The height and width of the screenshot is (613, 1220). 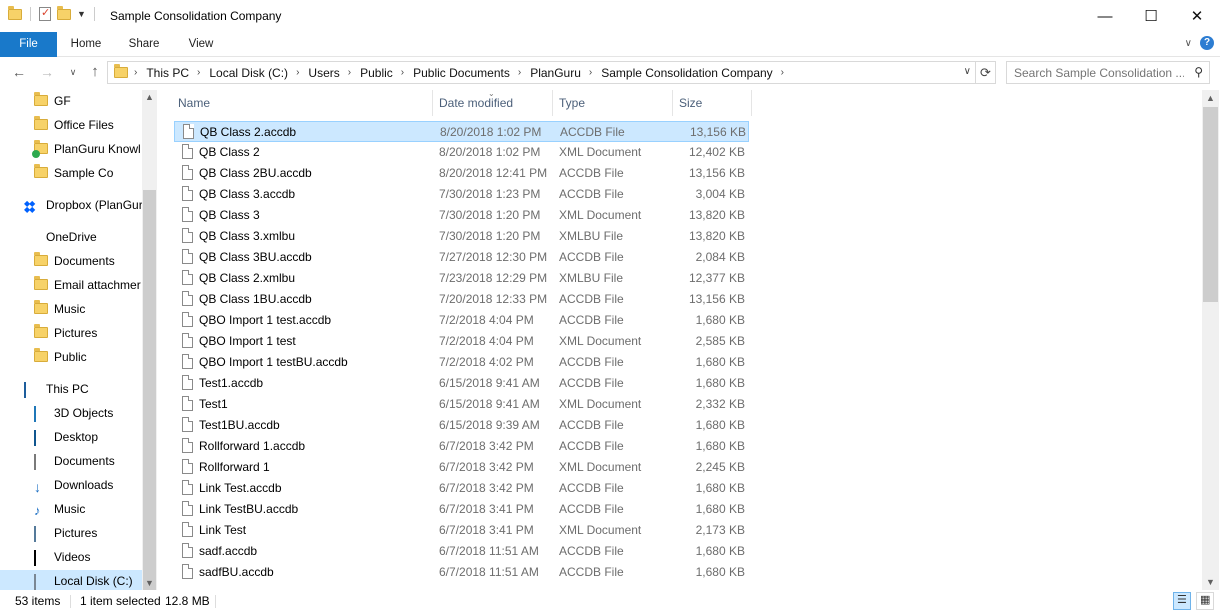 What do you see at coordinates (71, 580) in the screenshot?
I see `nav-item-local-disk-c: Local Disk (C:)` at bounding box center [71, 580].